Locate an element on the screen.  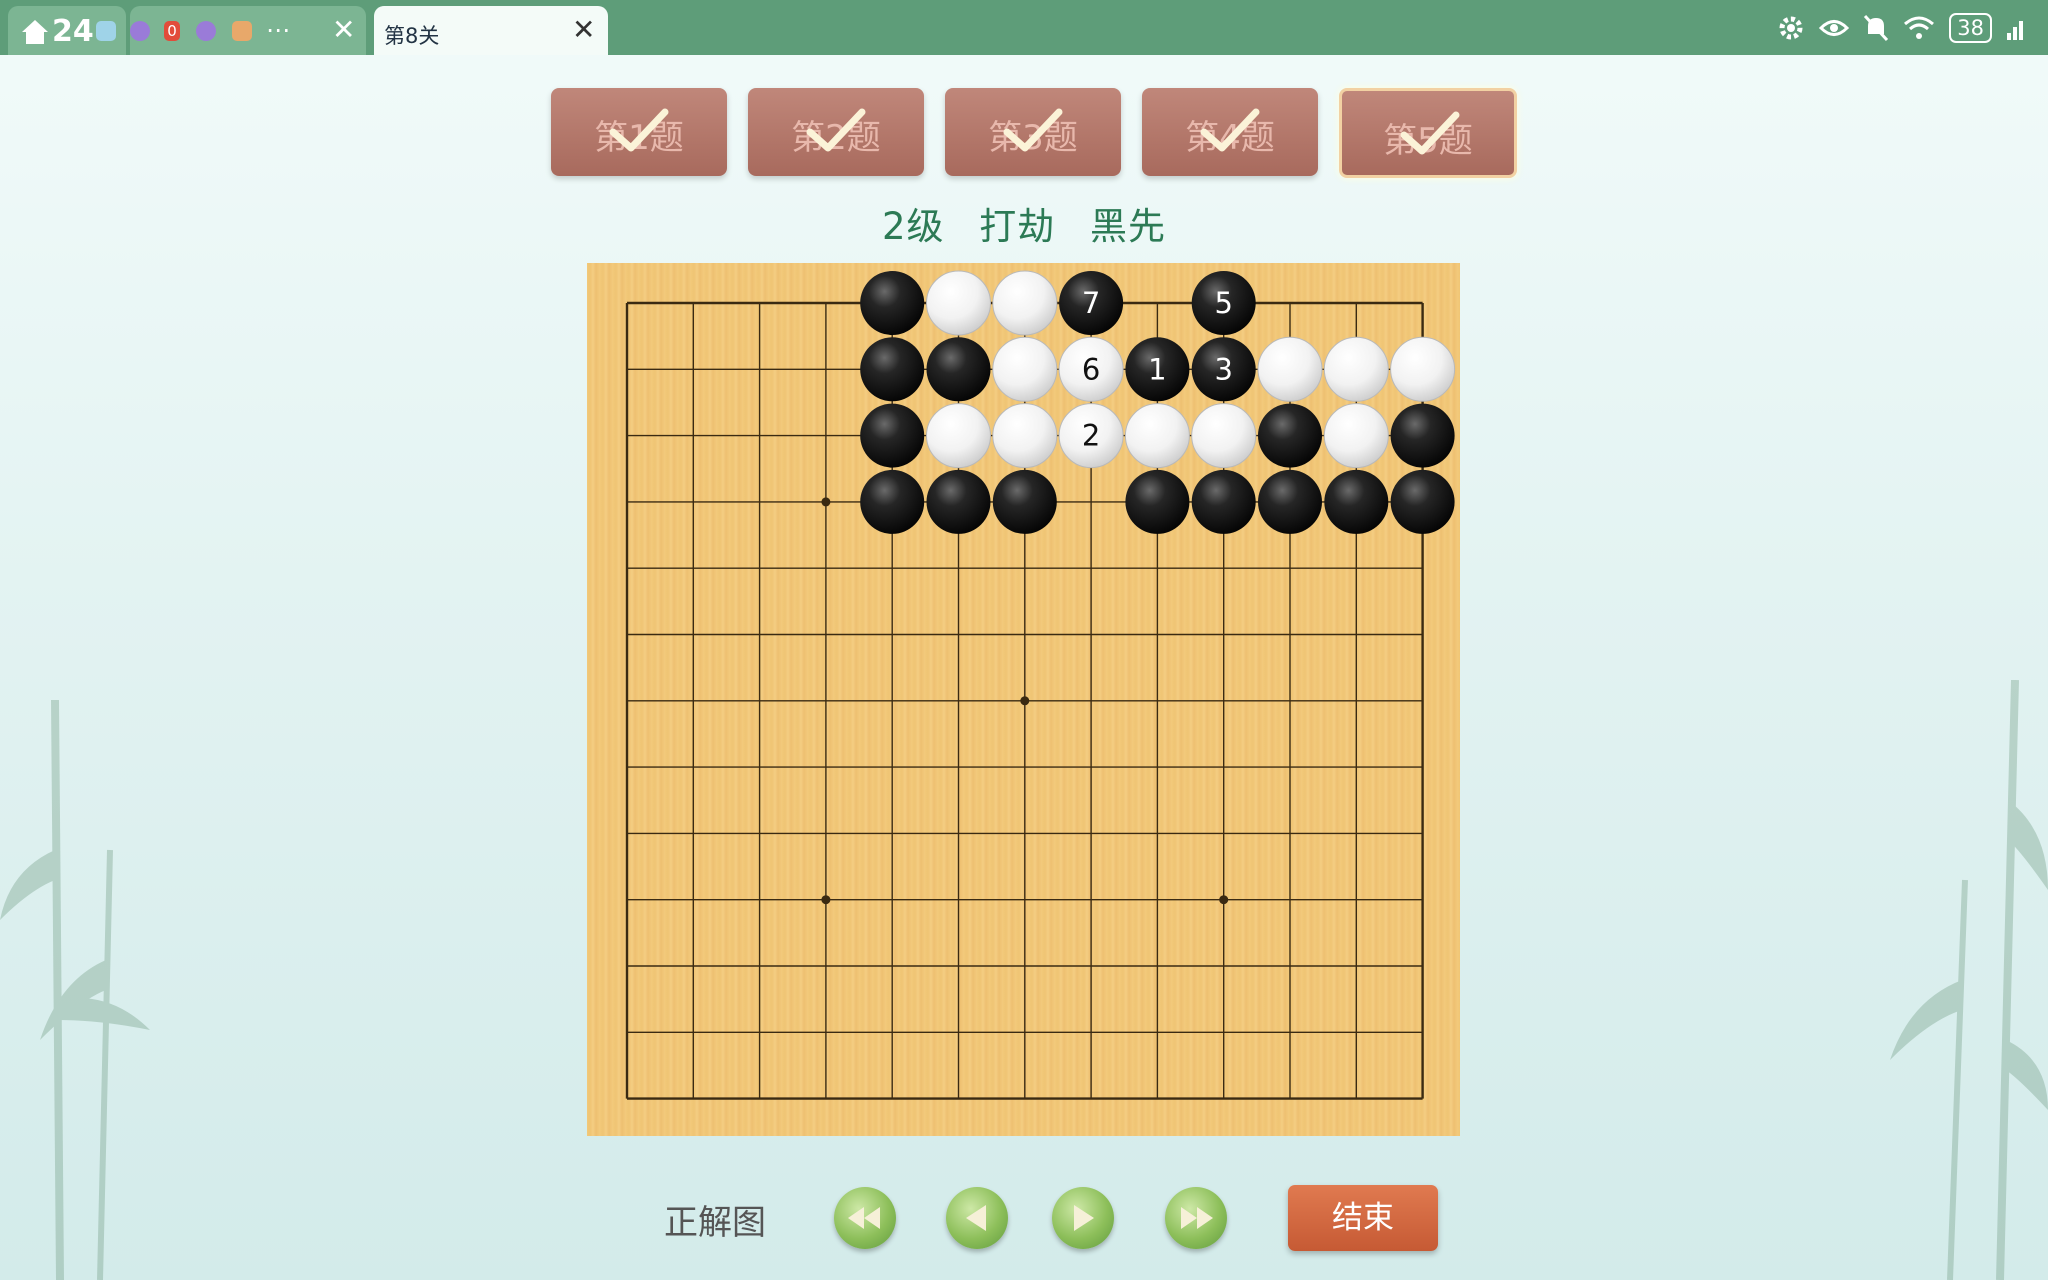
tab-group: 0 ⋯ ✕ is located at coordinates (248, 30).